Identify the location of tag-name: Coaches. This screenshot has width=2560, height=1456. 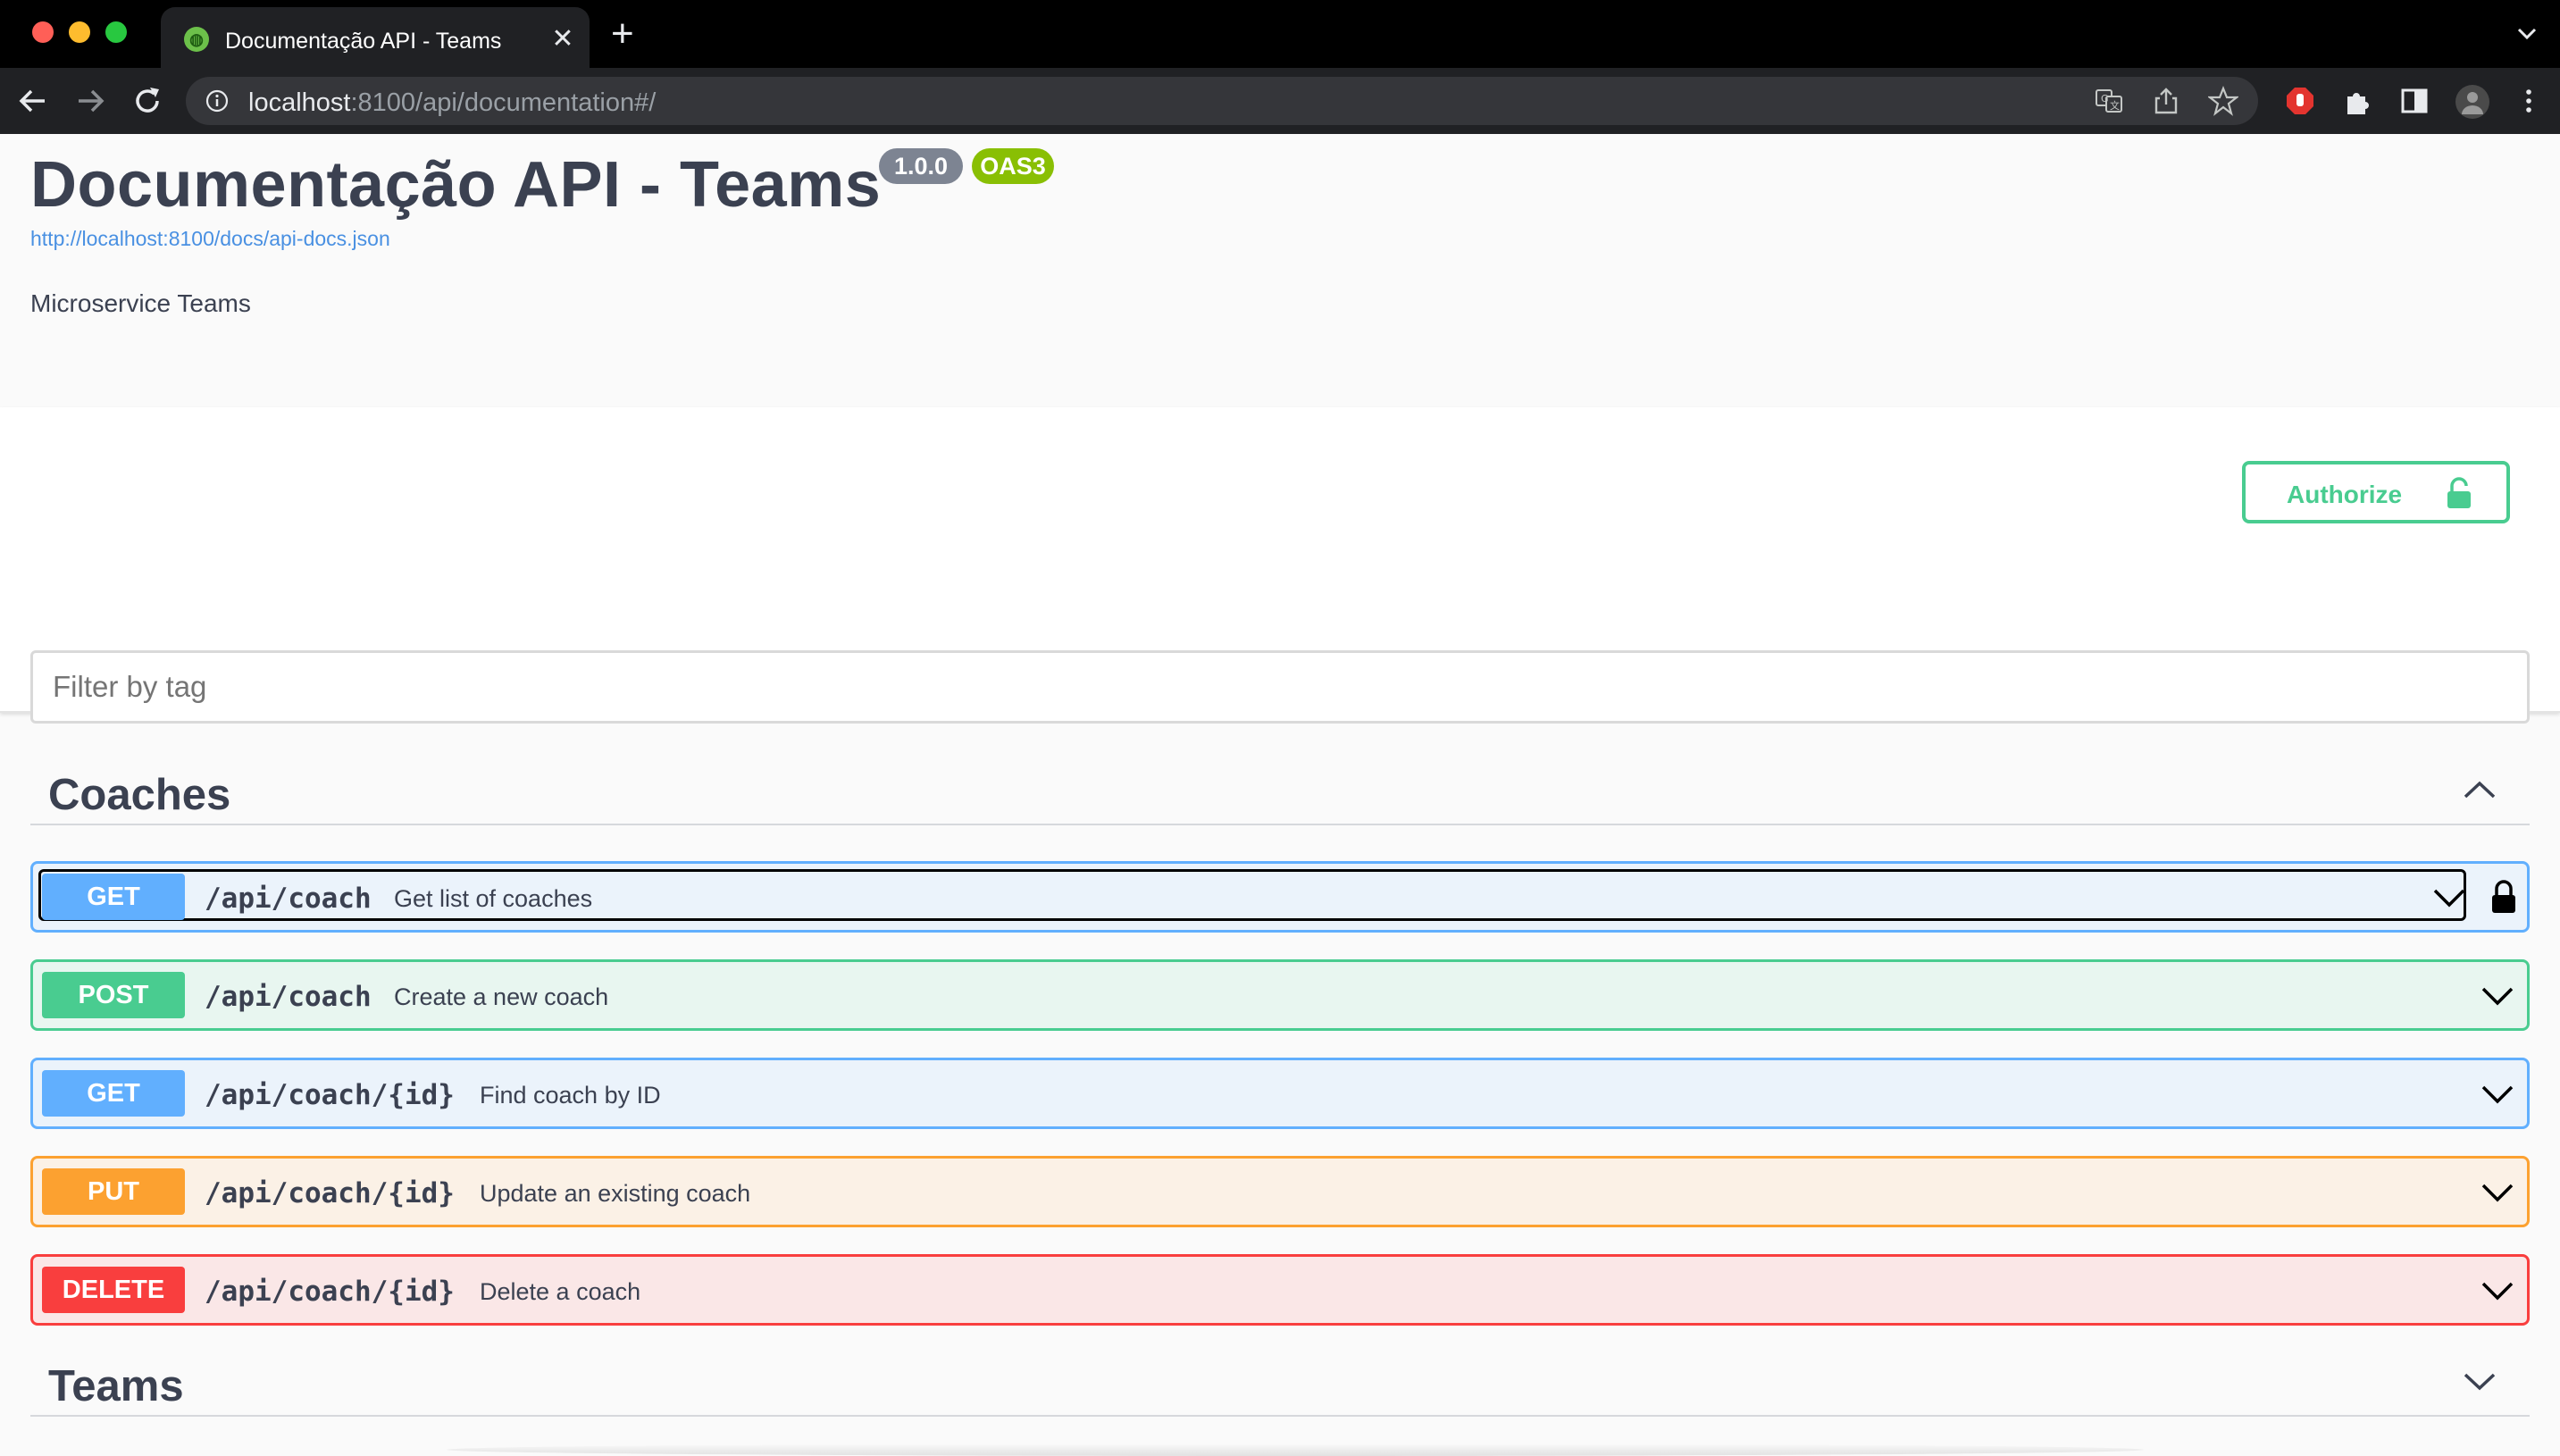
(140, 795).